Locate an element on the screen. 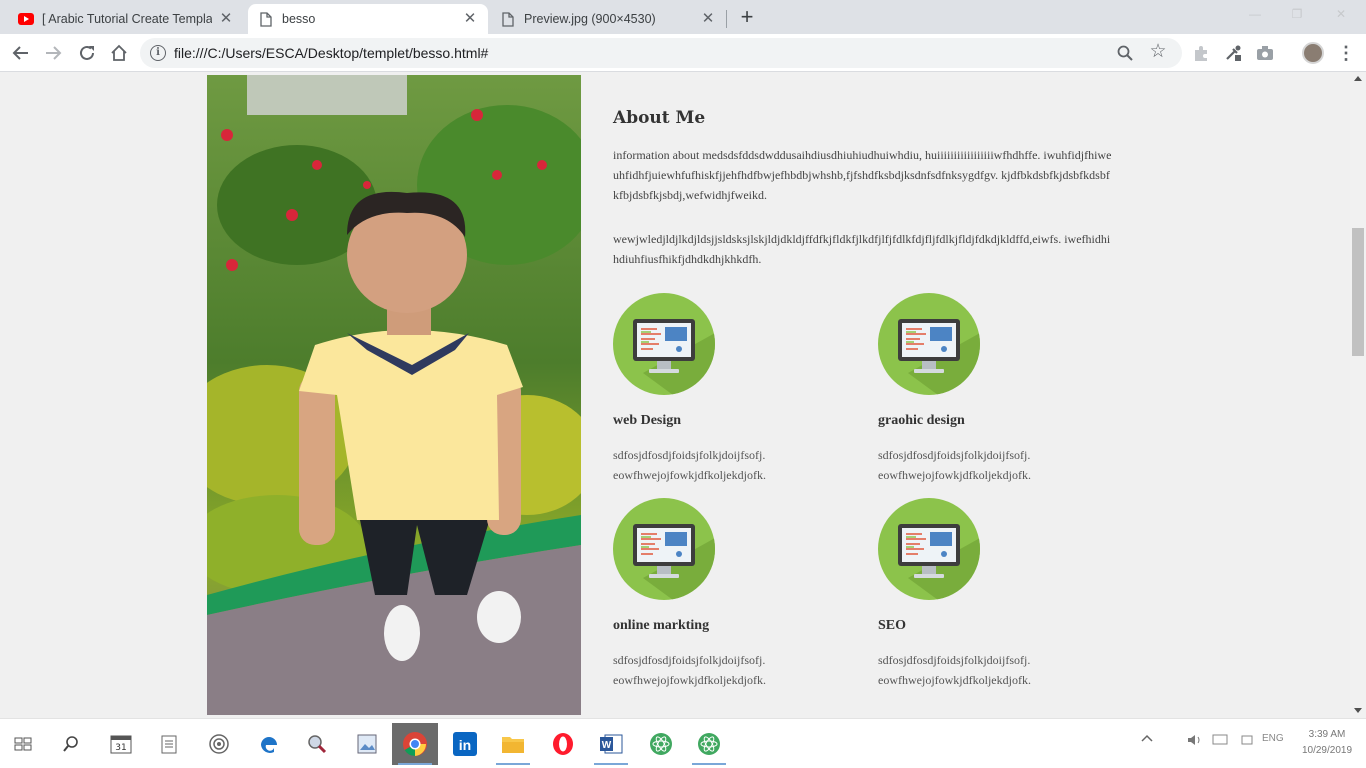  home-icon is located at coordinates (119, 52).